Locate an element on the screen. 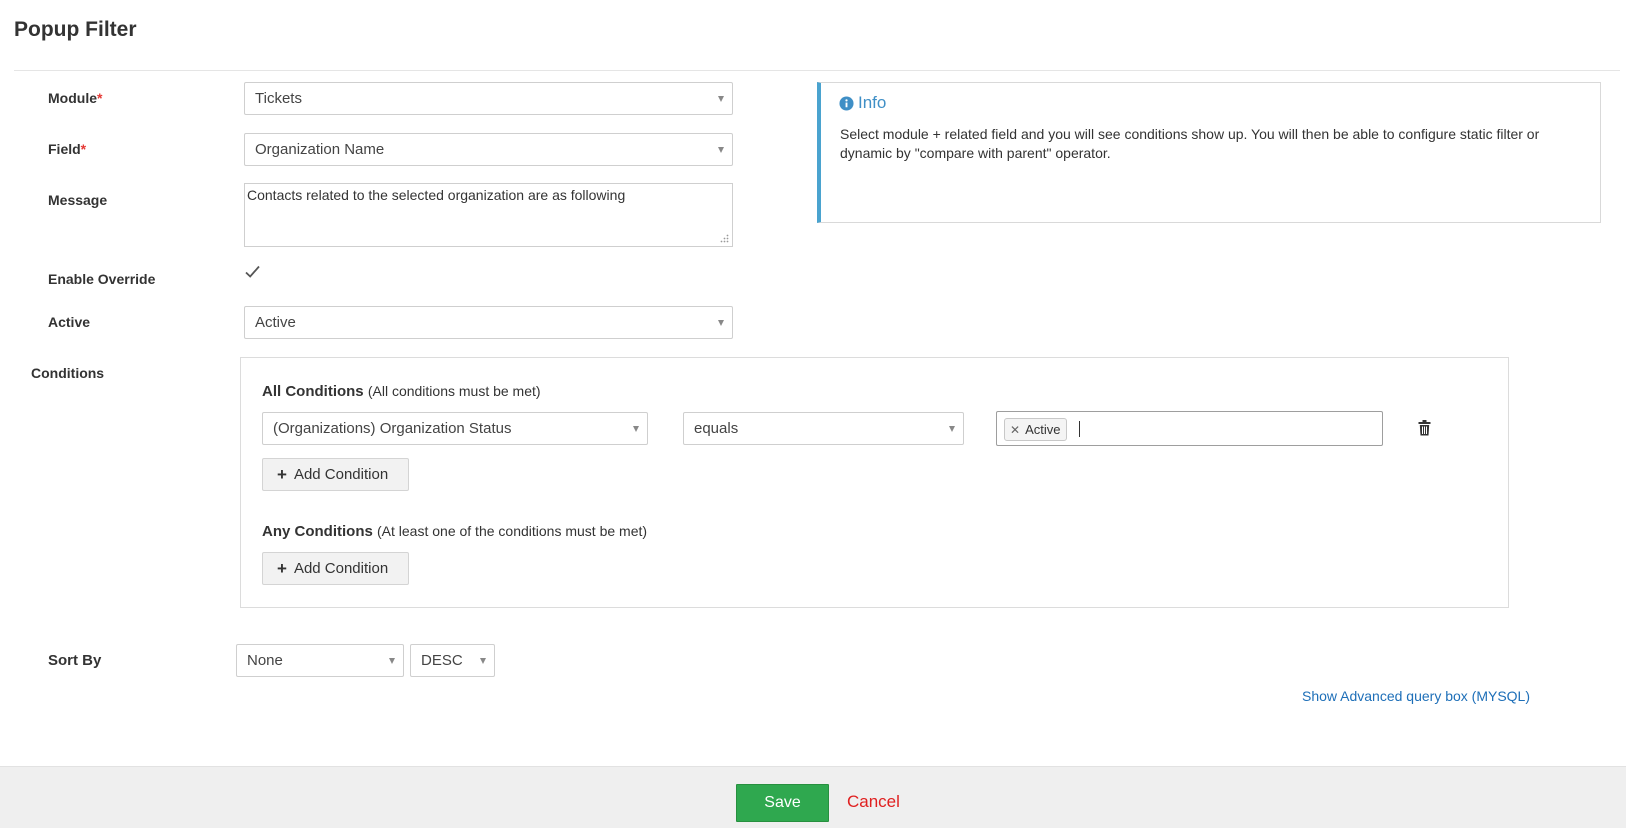  field-select-value: Organization Name is located at coordinates (320, 149).